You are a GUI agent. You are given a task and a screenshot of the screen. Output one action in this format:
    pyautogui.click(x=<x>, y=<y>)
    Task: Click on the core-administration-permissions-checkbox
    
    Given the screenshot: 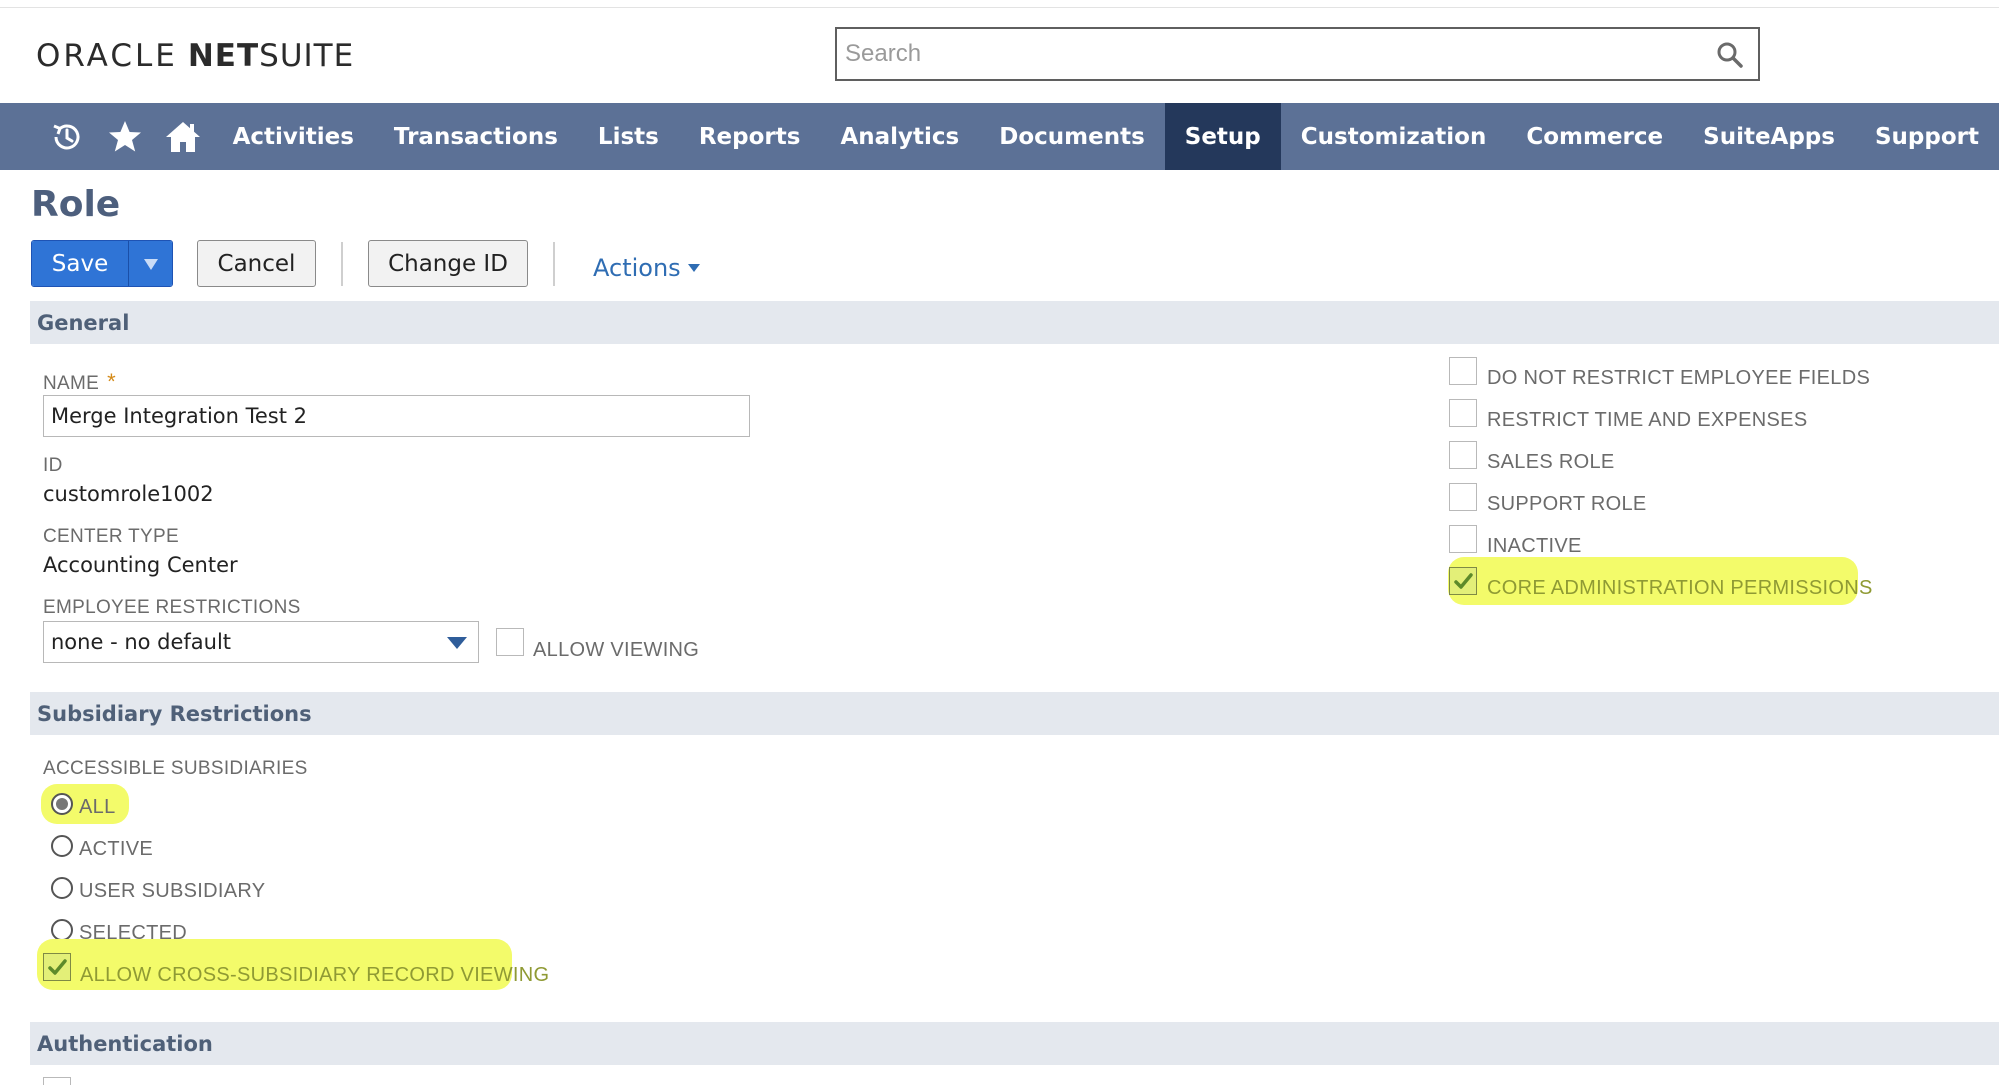 What is the action you would take?
    pyautogui.click(x=1463, y=581)
    